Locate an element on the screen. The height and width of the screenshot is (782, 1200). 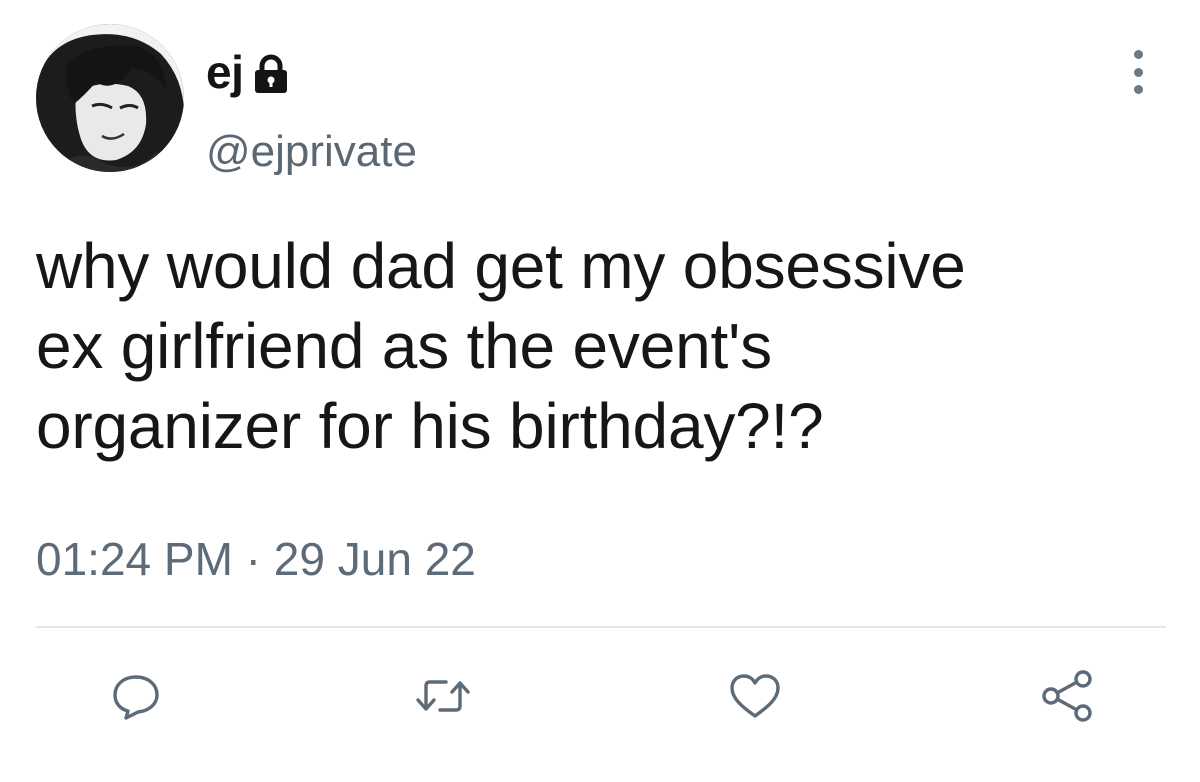
timestamp: 01:24 PM · 29 Jun 22 is located at coordinates (256, 559).